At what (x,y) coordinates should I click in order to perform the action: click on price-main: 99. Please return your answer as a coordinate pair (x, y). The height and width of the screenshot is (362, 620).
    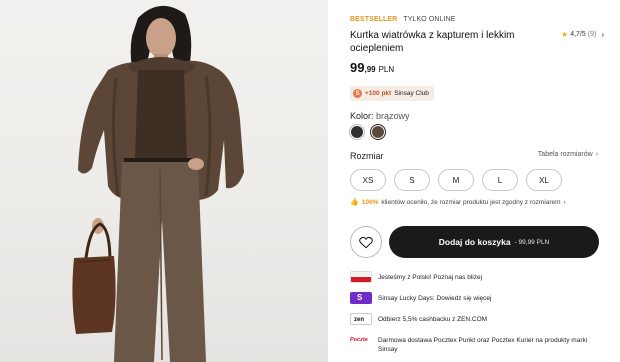
    Looking at the image, I should click on (357, 67).